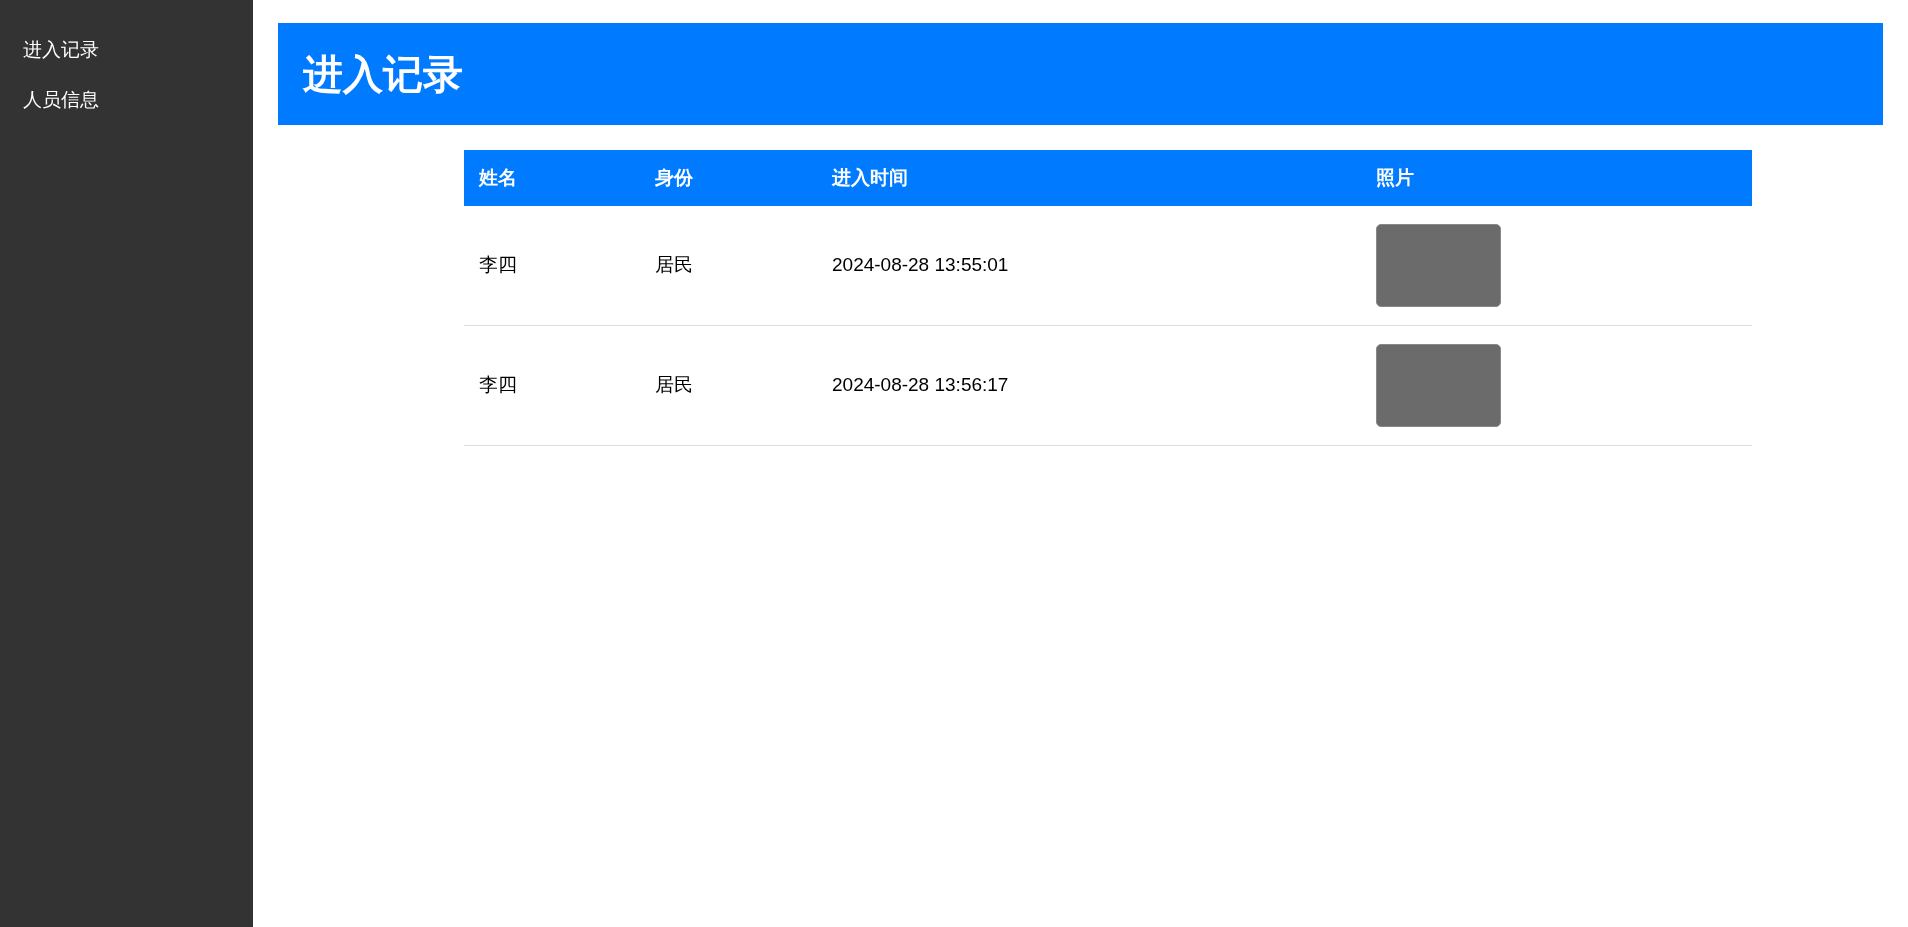 The width and height of the screenshot is (1908, 927). I want to click on page-title: 进入记录, so click(383, 74).